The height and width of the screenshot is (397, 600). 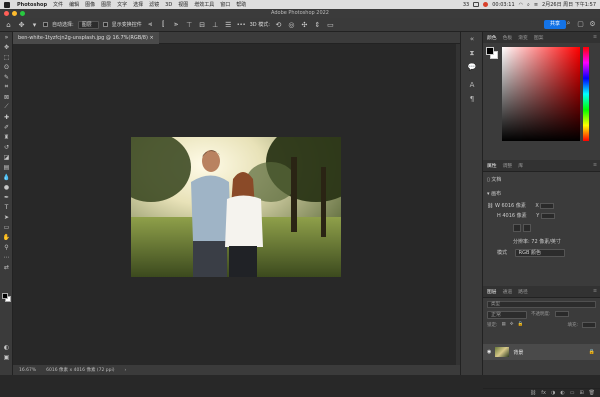 I want to click on minimize-window-icon, so click(x=14, y=13).